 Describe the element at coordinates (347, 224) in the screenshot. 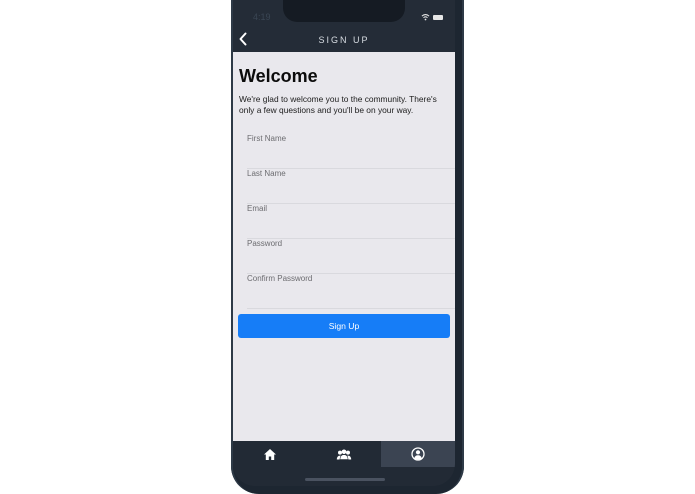

I see `email-input` at that location.